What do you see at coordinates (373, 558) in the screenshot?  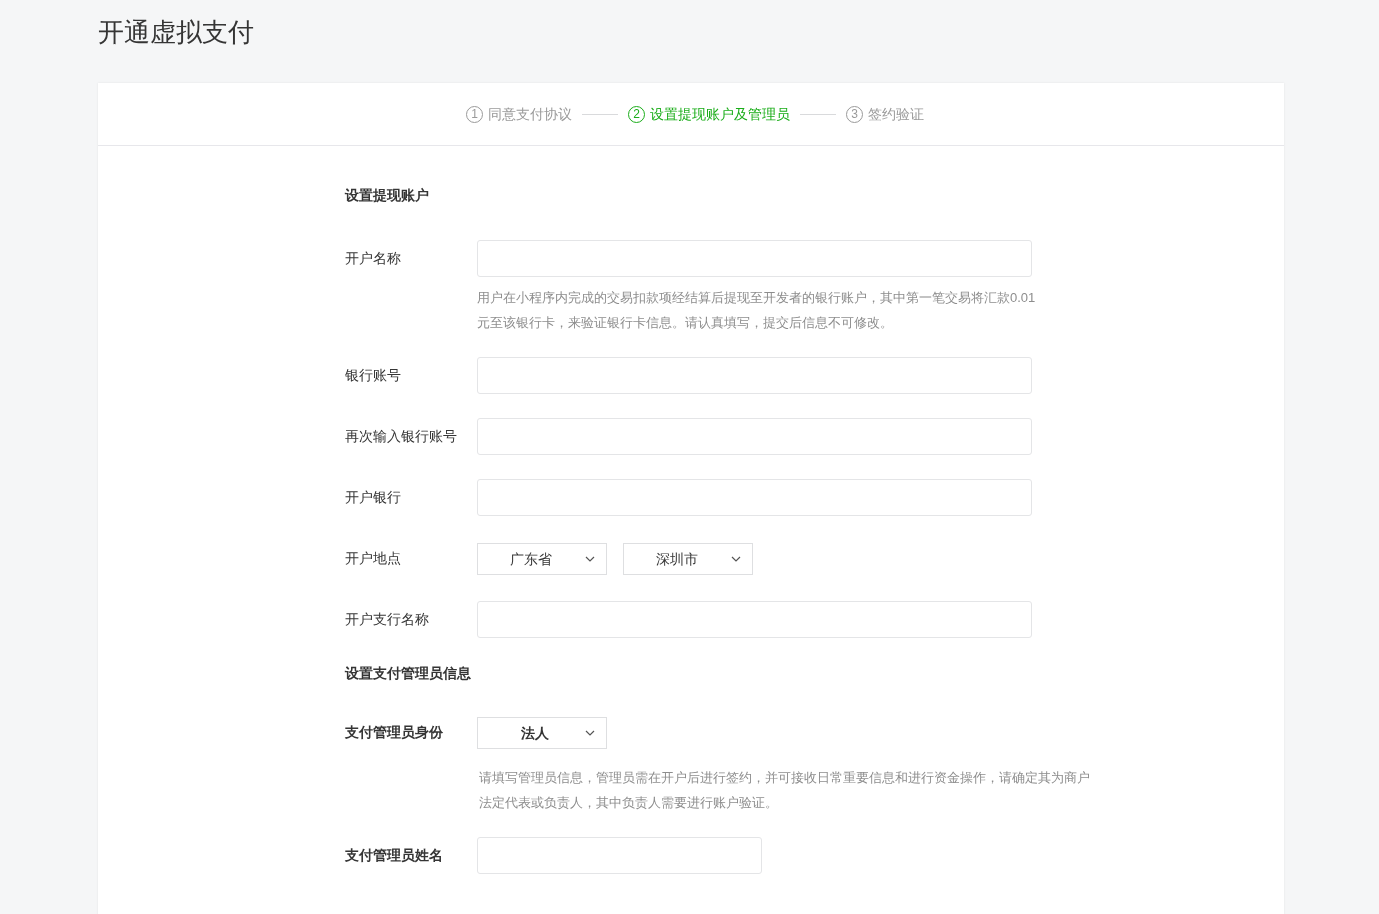 I see `field-label: 开户地点` at bounding box center [373, 558].